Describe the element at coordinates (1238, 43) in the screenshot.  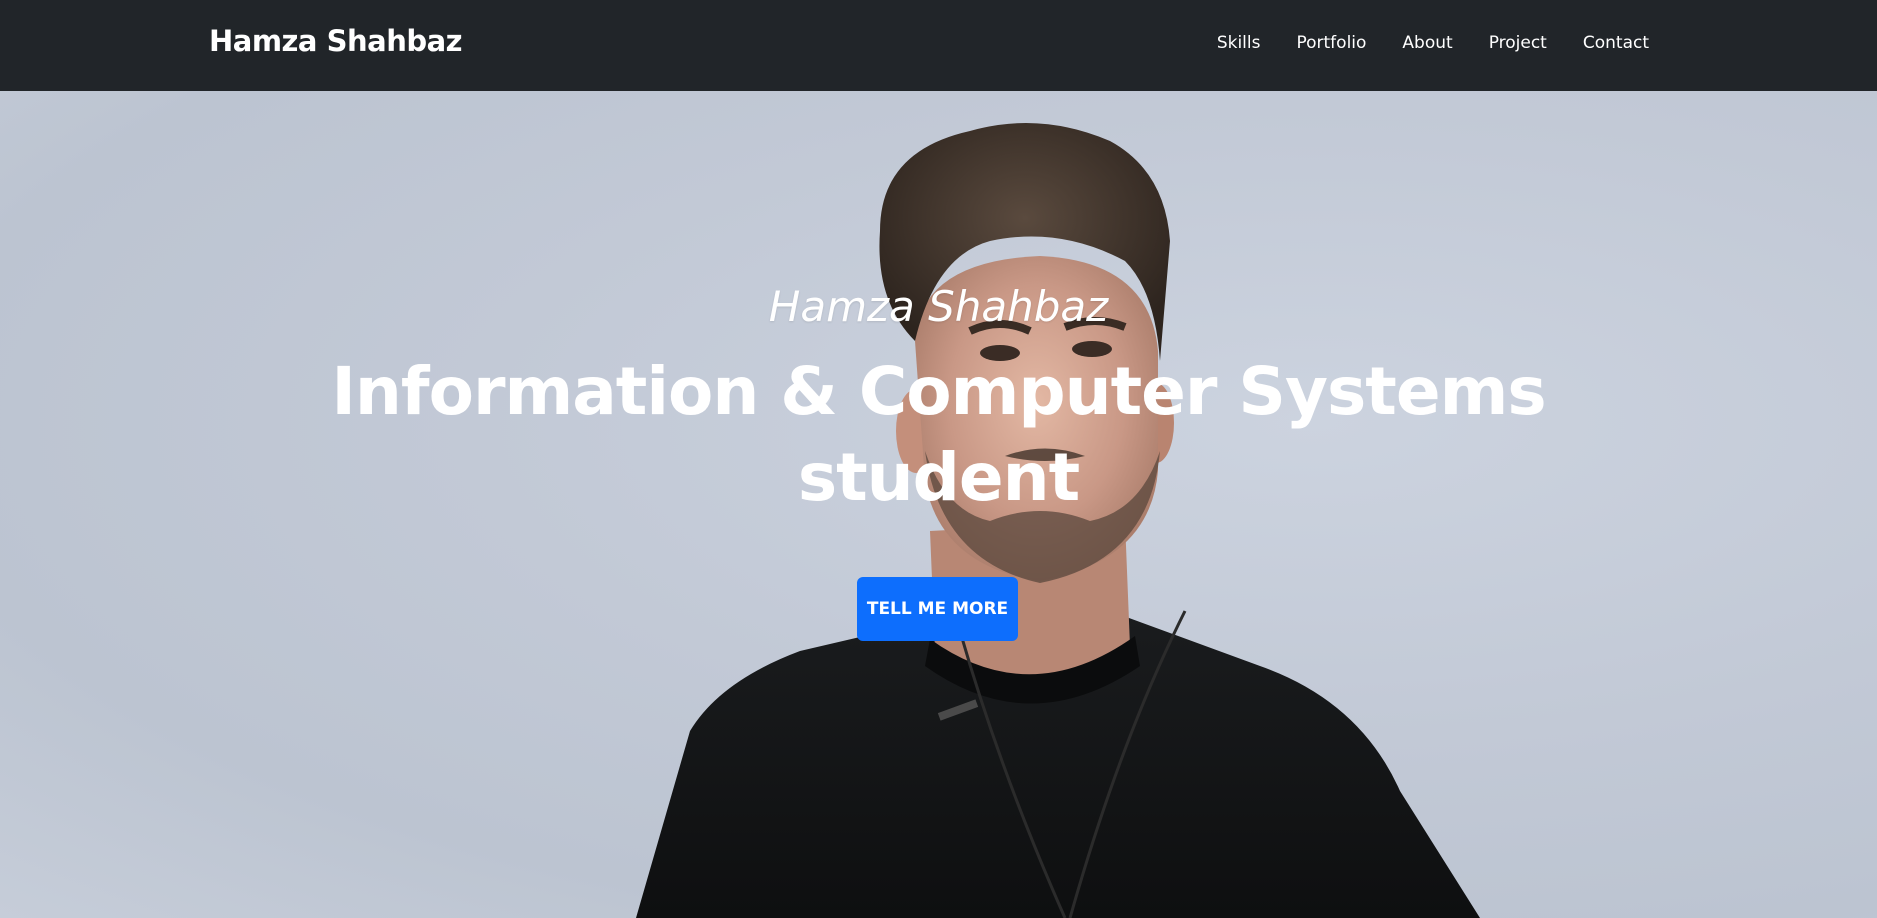
I see `nav-link-skills: Skills` at that location.